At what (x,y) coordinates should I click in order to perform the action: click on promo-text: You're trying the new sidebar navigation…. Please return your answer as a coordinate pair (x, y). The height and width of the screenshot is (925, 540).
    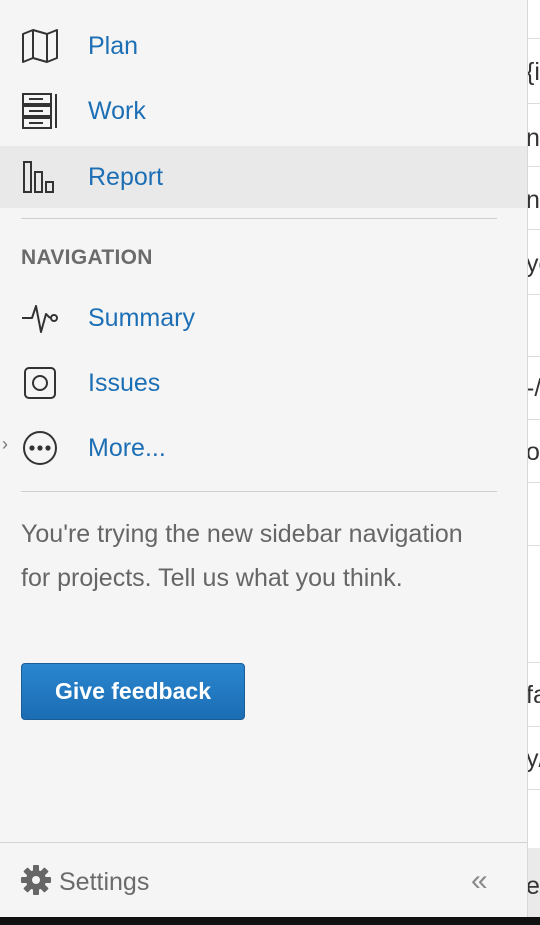
    Looking at the image, I should click on (242, 556).